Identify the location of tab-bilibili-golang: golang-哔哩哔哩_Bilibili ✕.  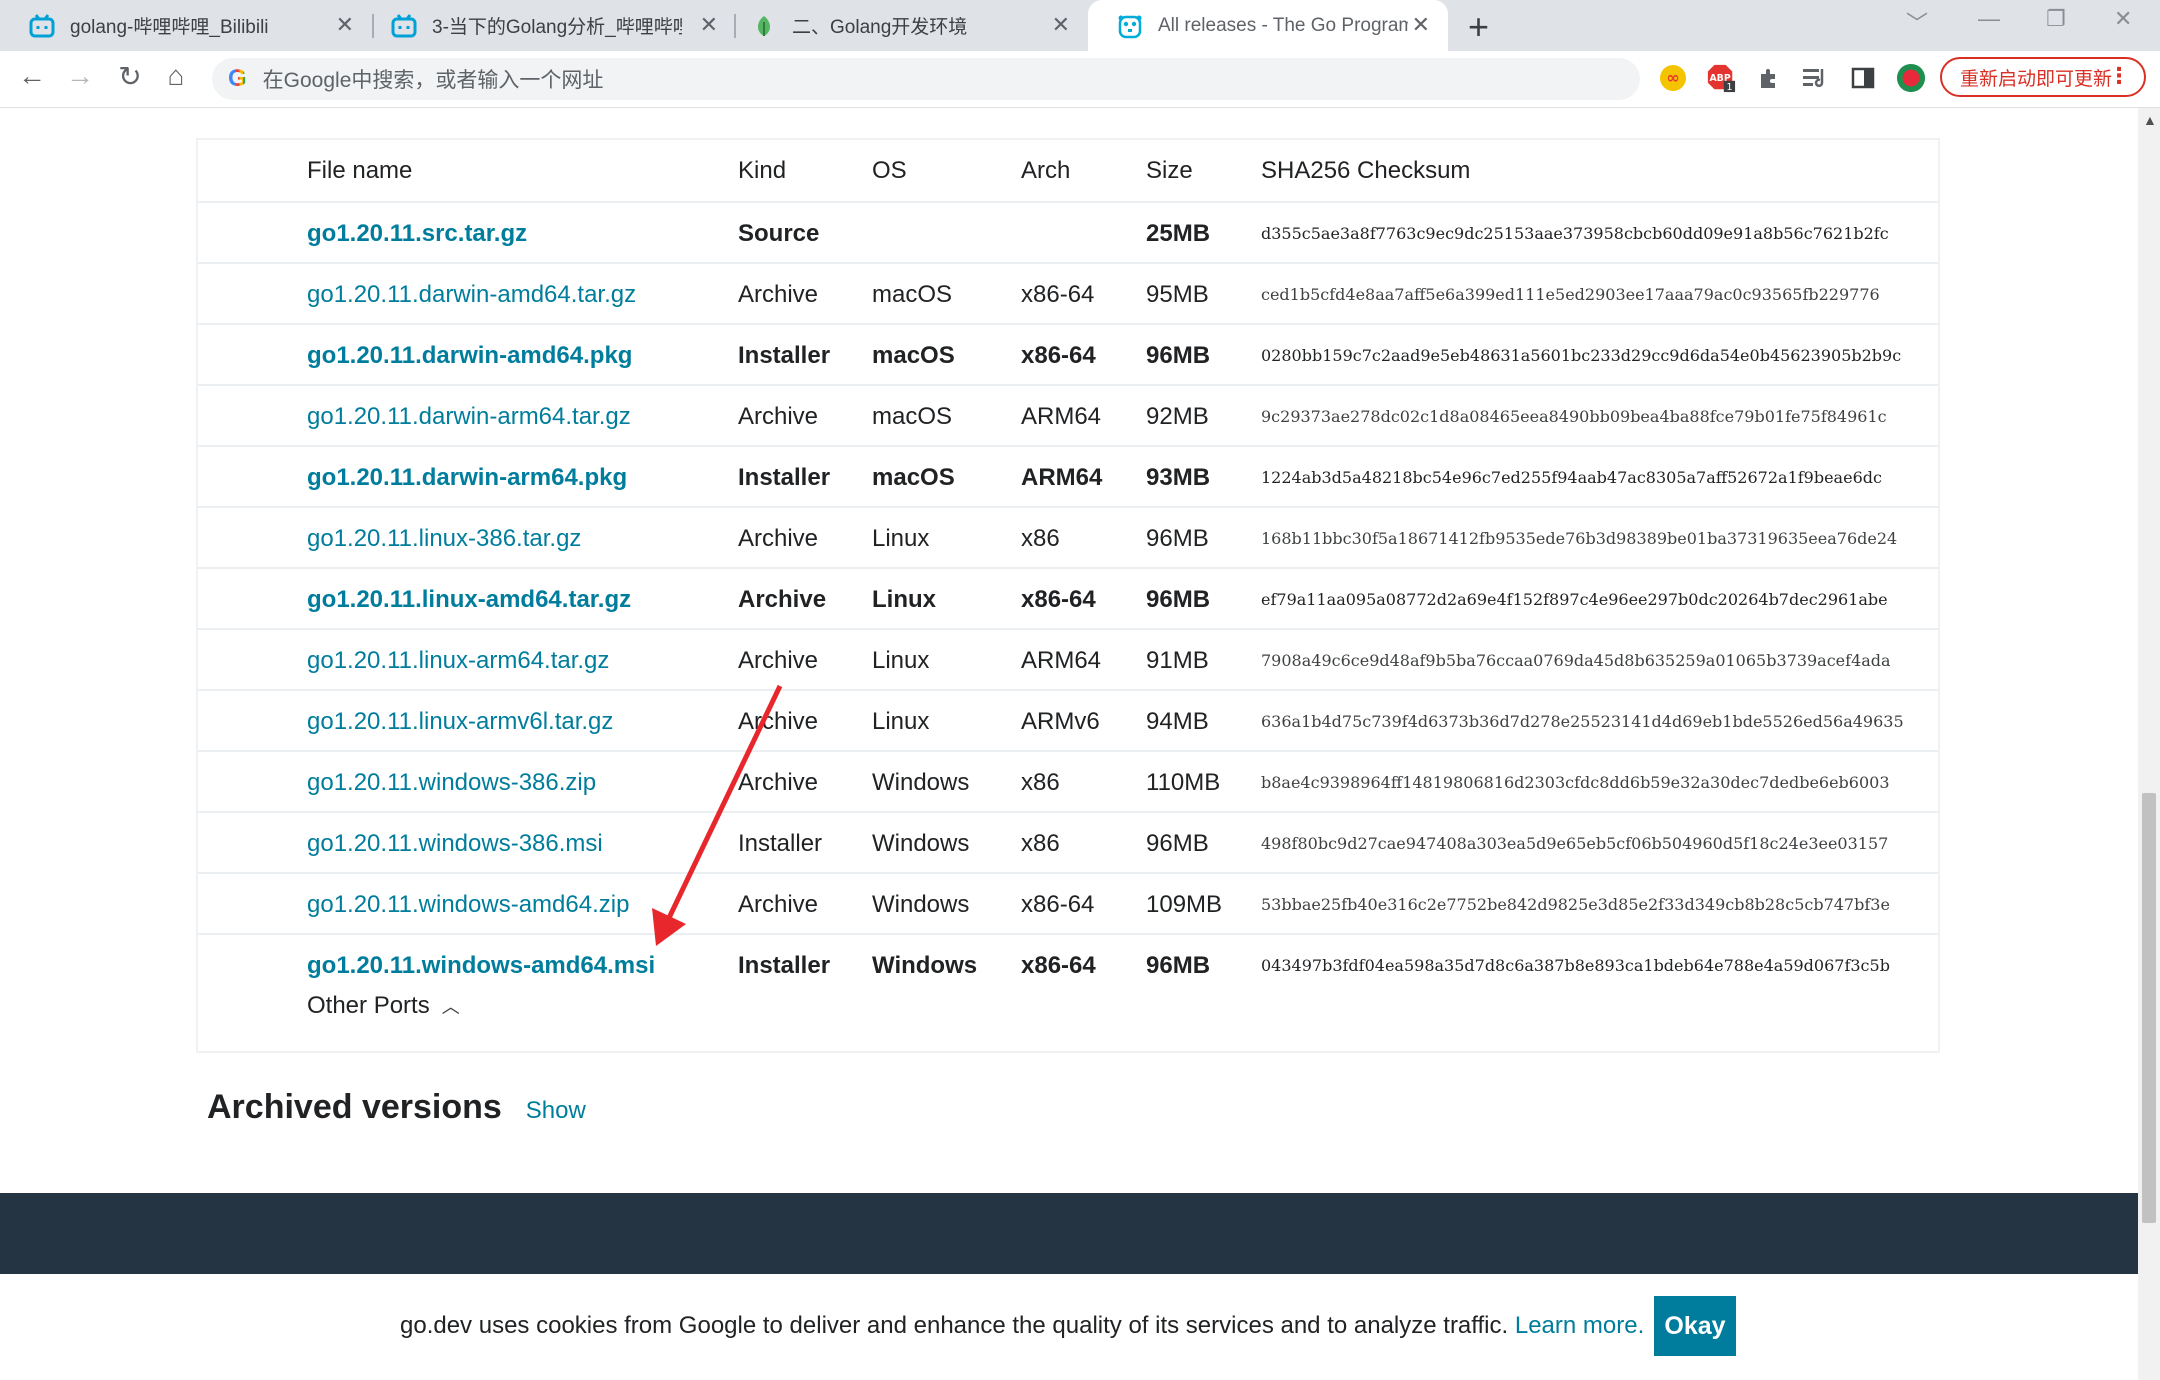
(186, 25).